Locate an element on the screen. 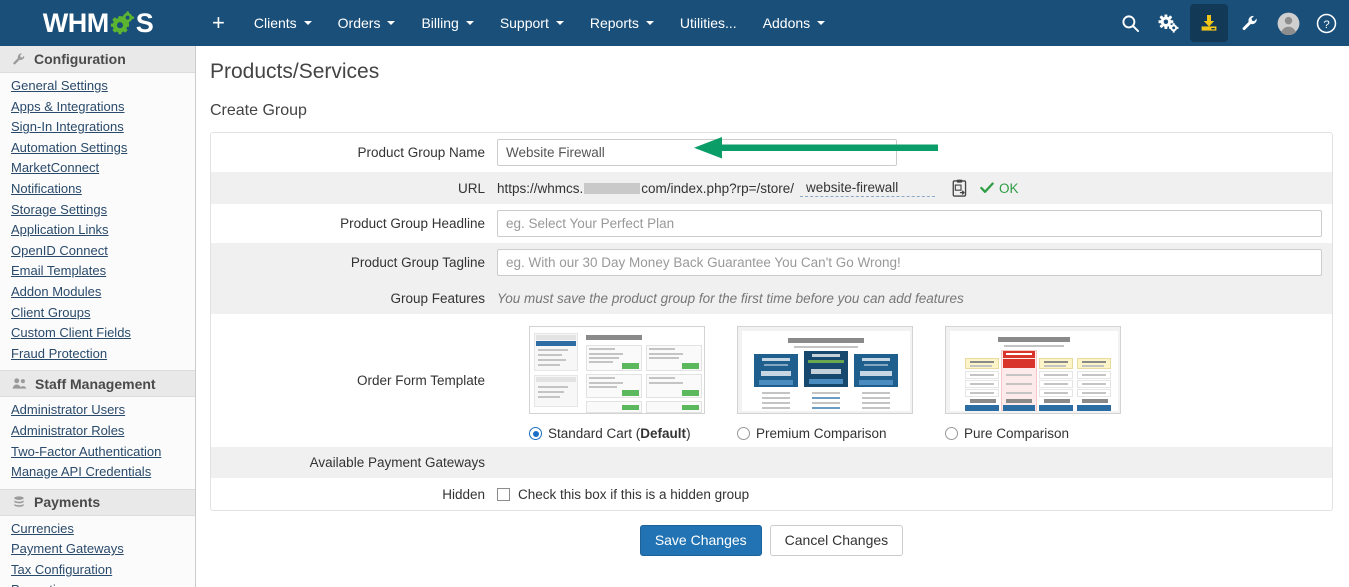 Image resolution: width=1349 pixels, height=587 pixels. nav-item-reports: Reports is located at coordinates (622, 23).